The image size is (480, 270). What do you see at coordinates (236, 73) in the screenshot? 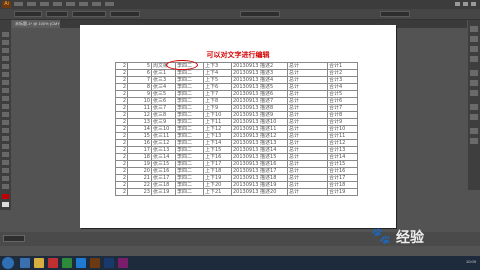
I see `table-row: 2 6 张三1 李四二 上下4 20130913 描述3 总计 合计2` at bounding box center [236, 73].